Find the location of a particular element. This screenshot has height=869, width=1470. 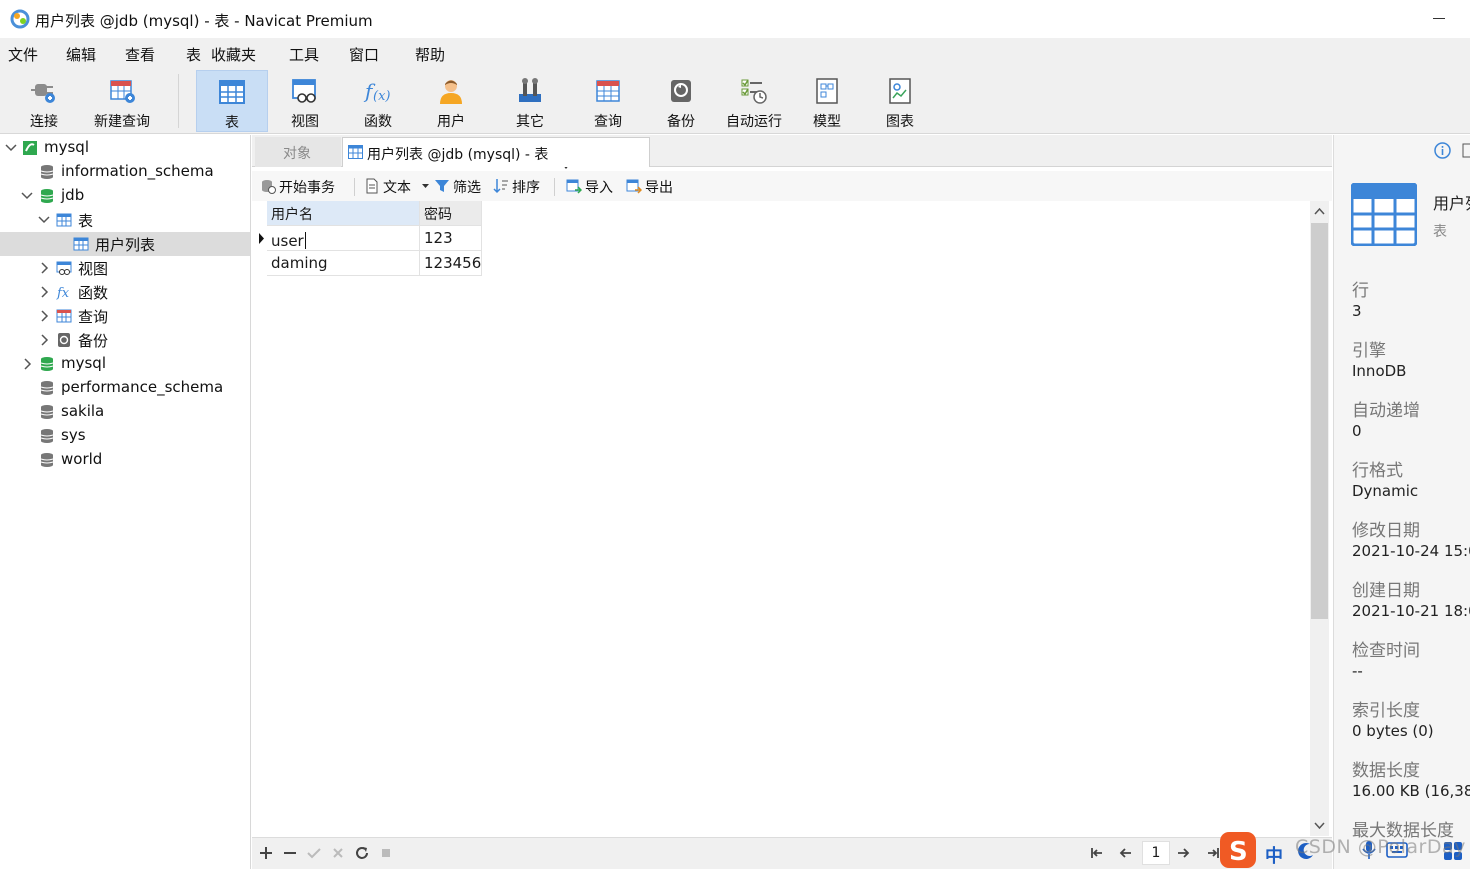

tree-folder-queries: 查询 is located at coordinates (125, 316).